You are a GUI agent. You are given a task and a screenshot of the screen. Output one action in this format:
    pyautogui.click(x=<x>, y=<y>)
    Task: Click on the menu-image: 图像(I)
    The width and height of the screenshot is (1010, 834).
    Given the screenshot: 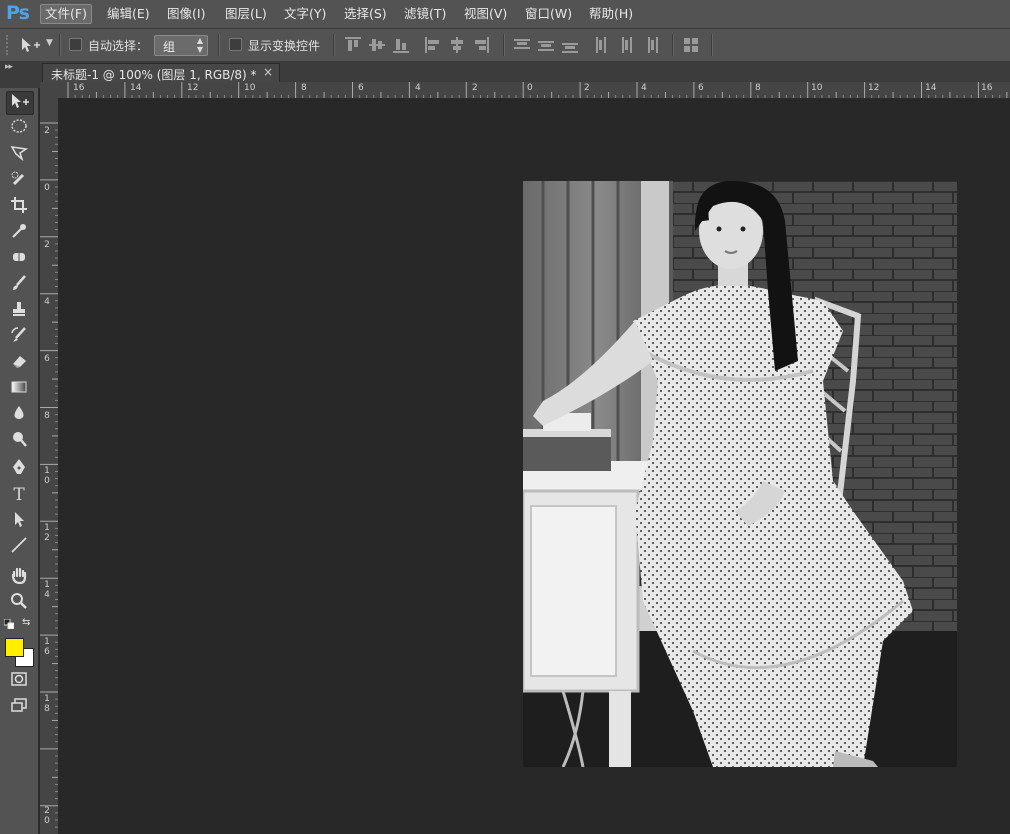 What is the action you would take?
    pyautogui.click(x=186, y=14)
    